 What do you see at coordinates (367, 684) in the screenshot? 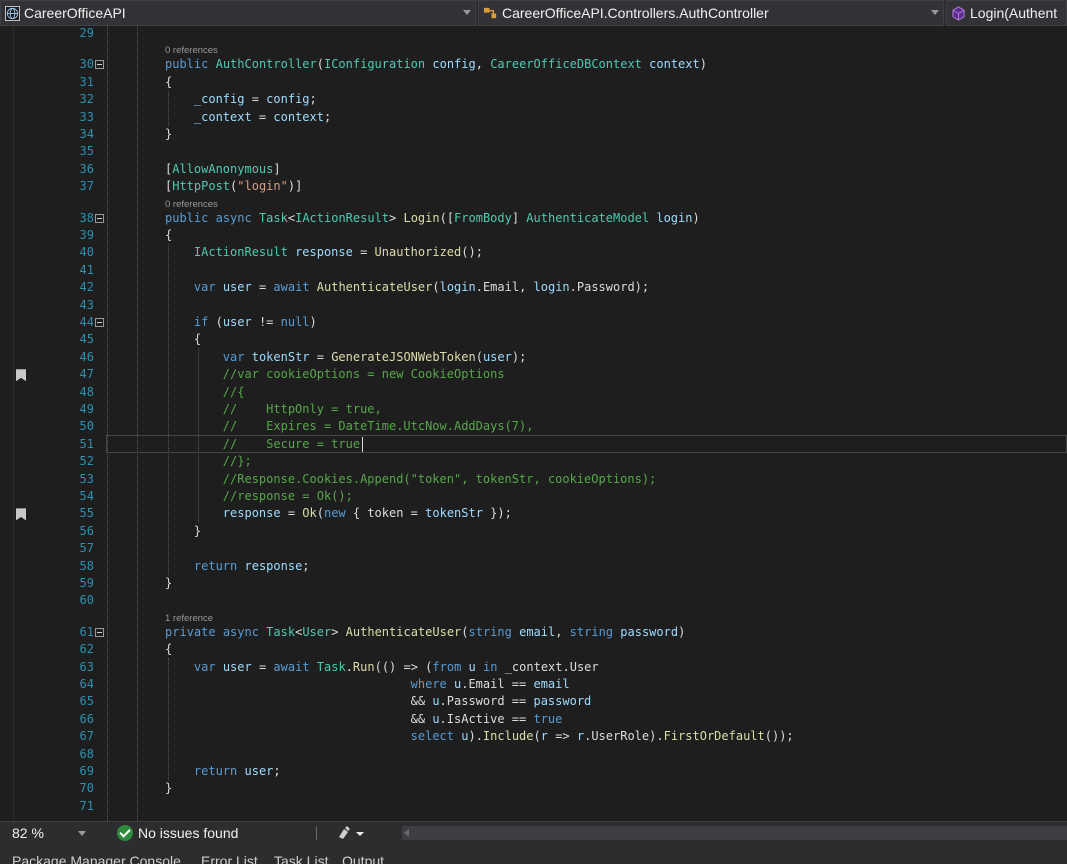
I see `code-line: where u.Email == email` at bounding box center [367, 684].